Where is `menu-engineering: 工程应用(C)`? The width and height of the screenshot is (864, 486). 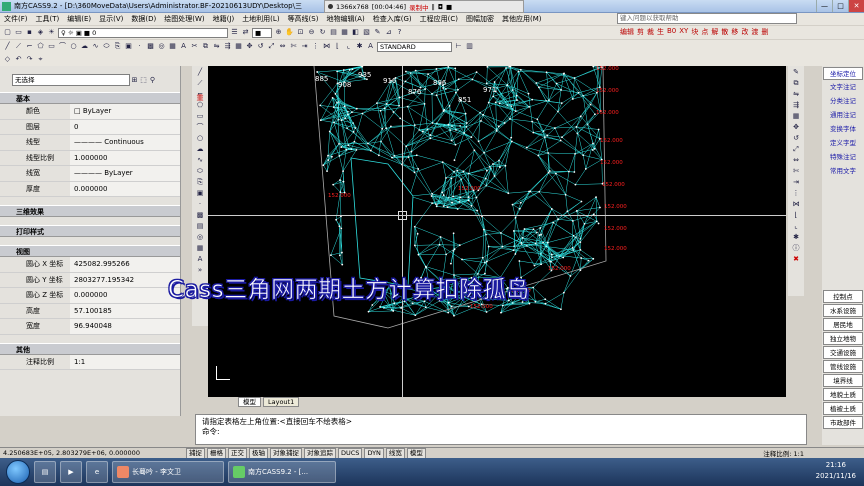 menu-engineering: 工程应用(C) is located at coordinates (439, 19).